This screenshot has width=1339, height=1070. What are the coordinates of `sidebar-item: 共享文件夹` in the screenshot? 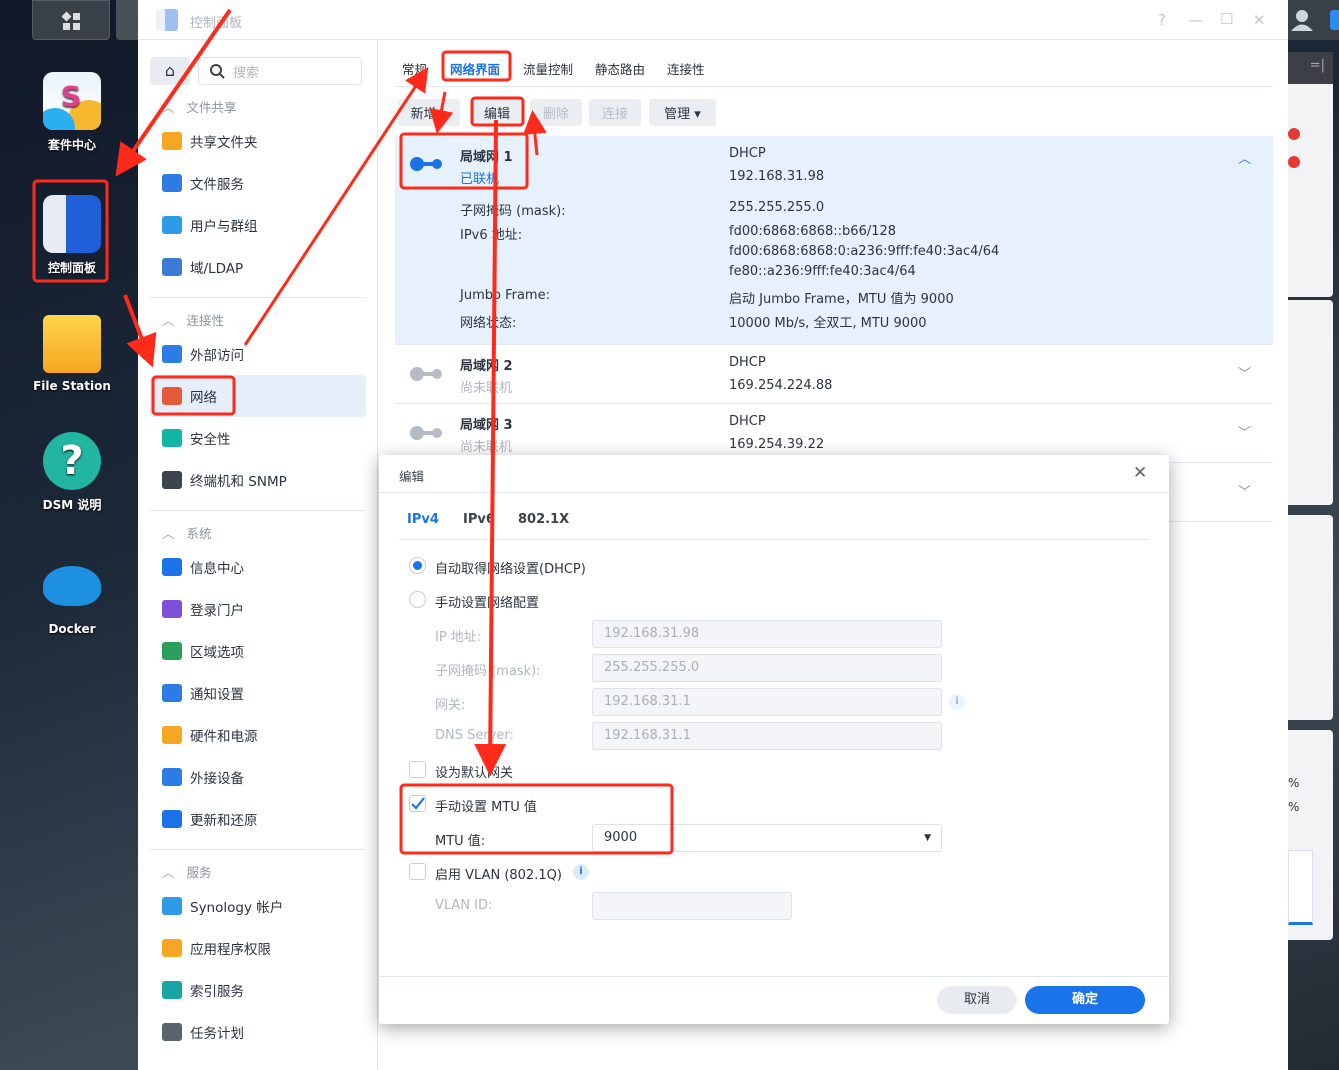 It's located at (258, 141).